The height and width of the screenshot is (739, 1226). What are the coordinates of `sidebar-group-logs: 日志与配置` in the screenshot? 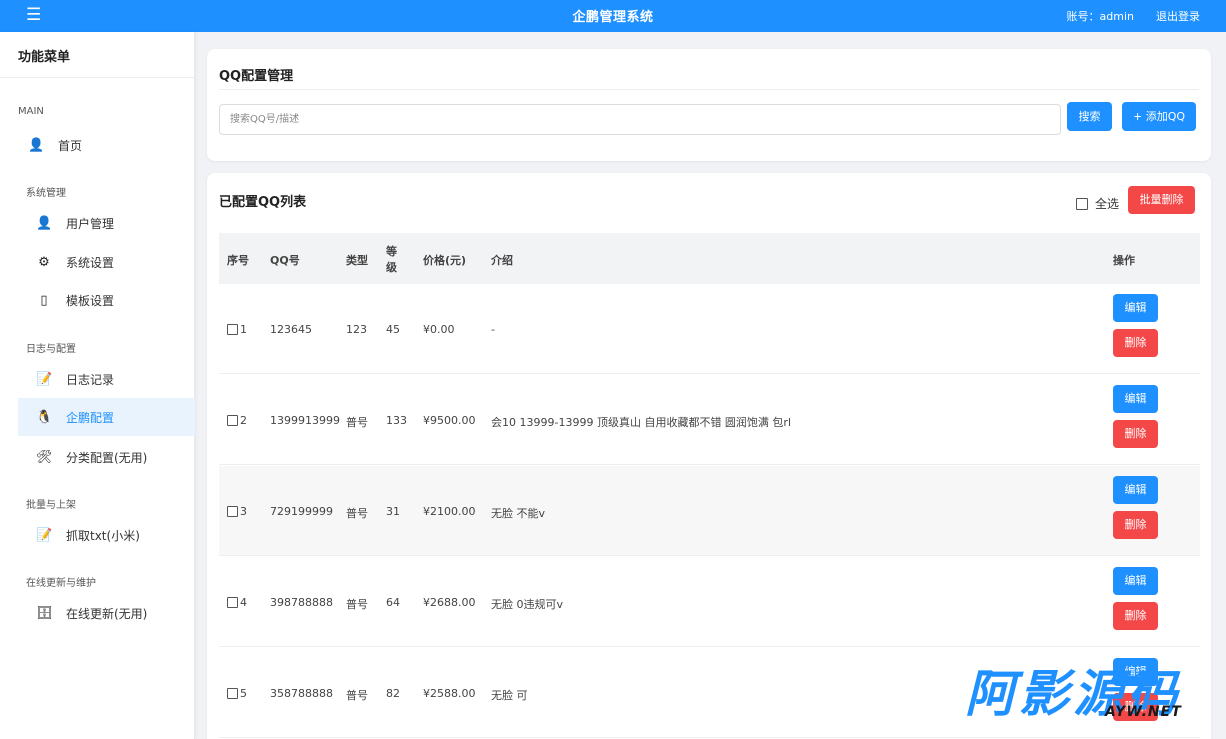 It's located at (51, 349).